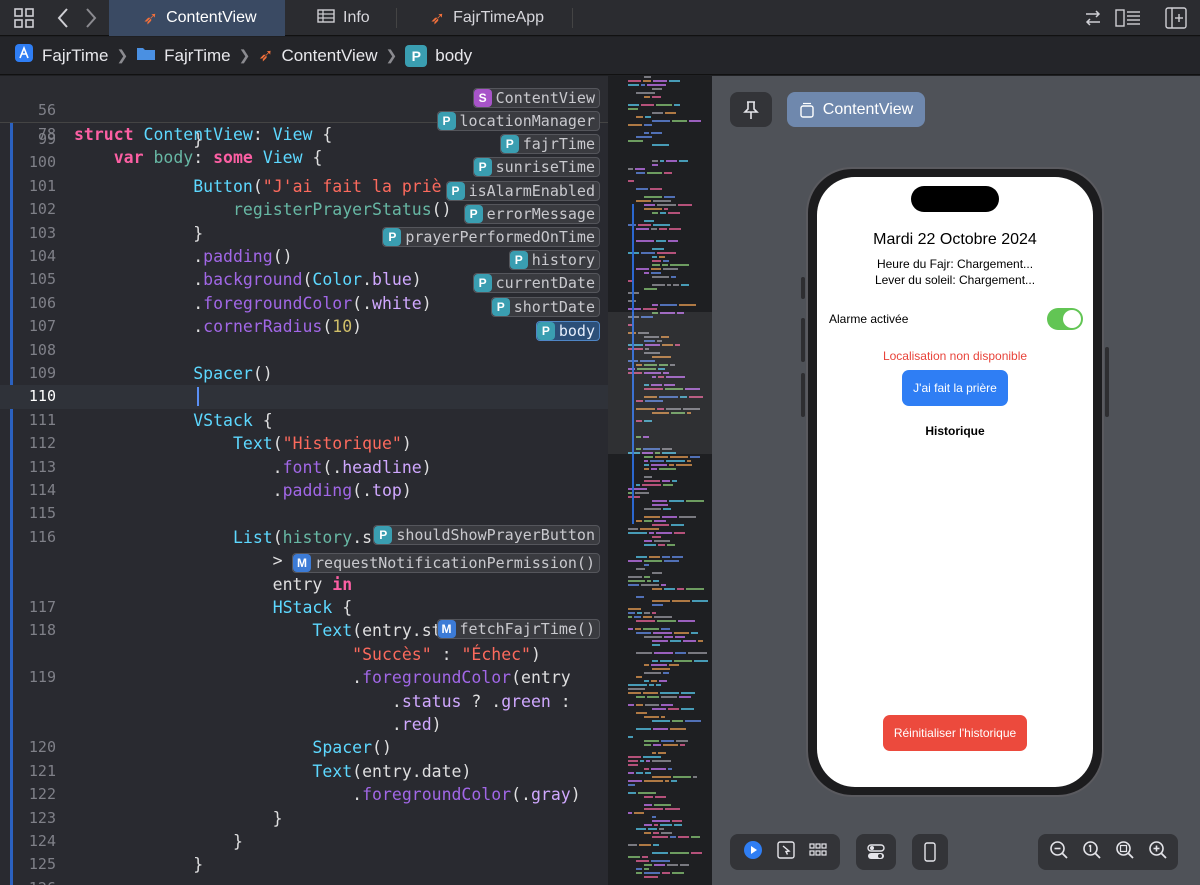  I want to click on symbol-popup-item: PisAlarmEnabled, so click(522, 191).